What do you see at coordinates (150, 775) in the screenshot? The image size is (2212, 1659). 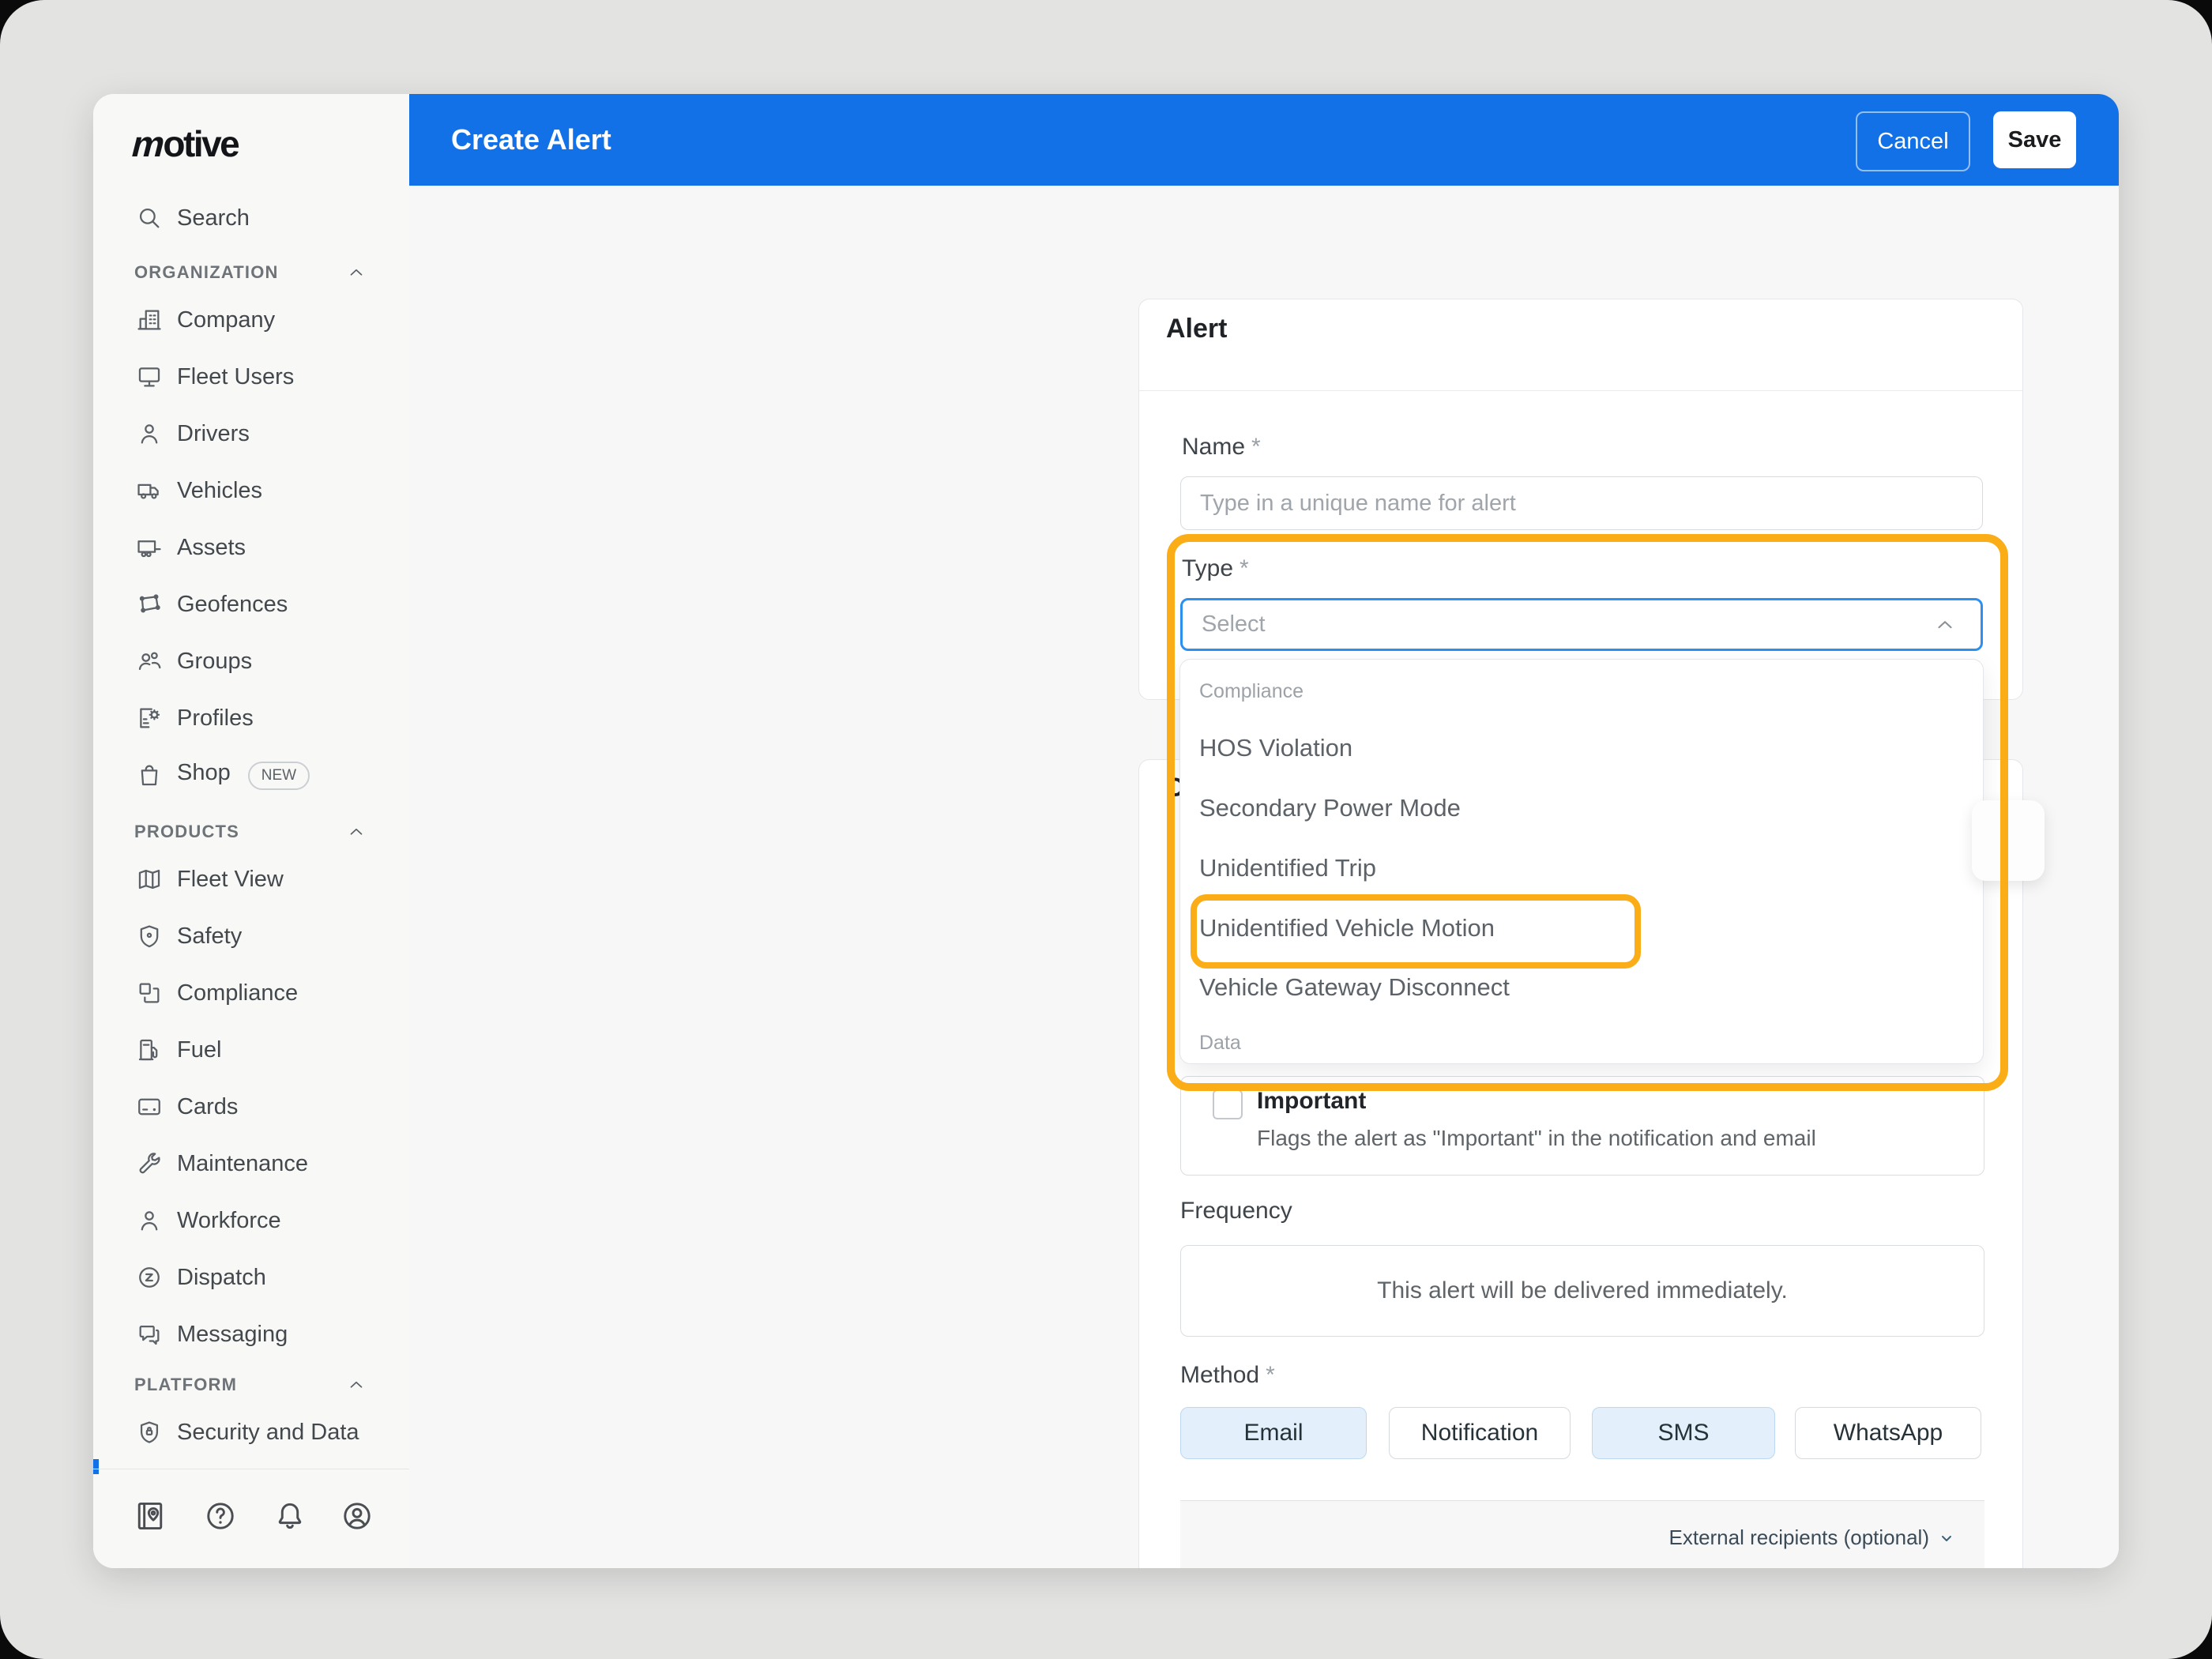 I see `shop-icon` at bounding box center [150, 775].